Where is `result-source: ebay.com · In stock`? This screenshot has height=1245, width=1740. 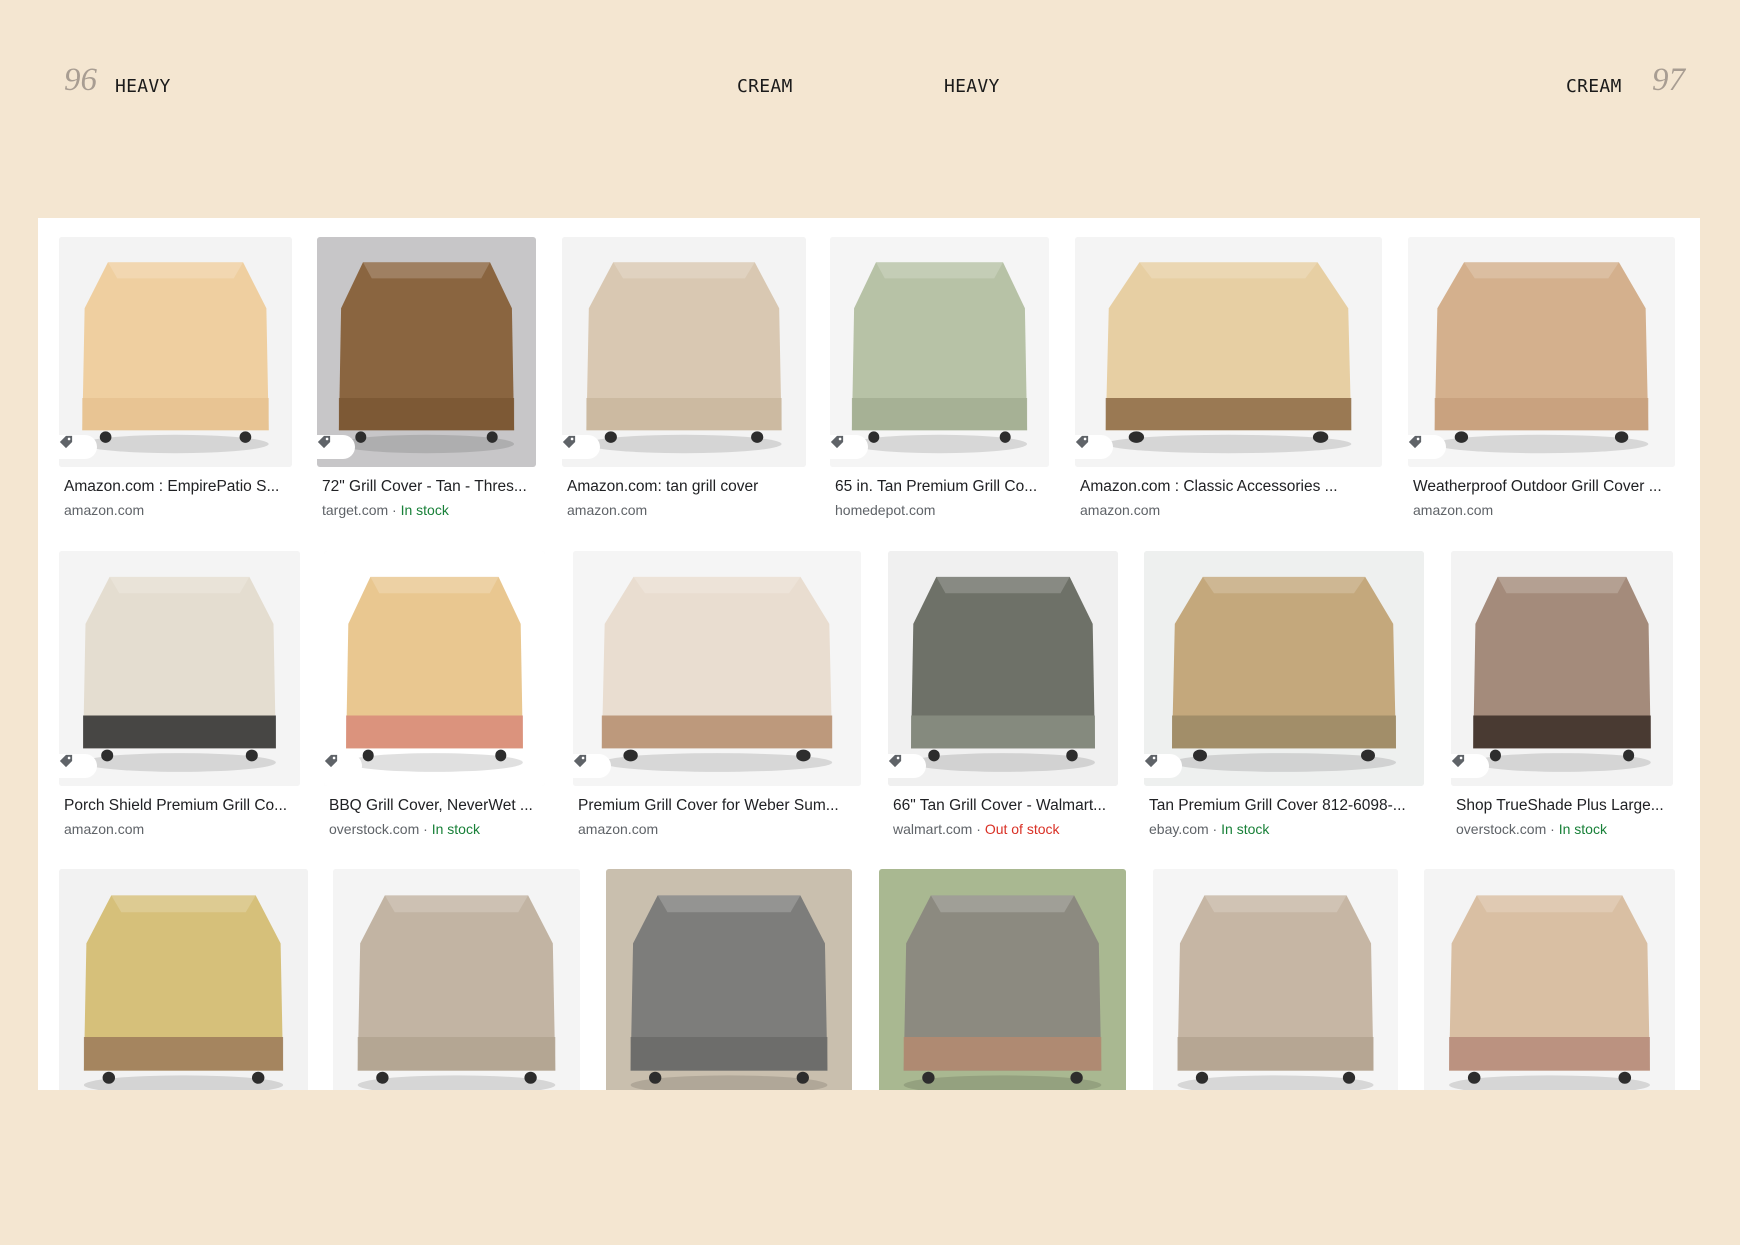 result-source: ebay.com · In stock is located at coordinates (1209, 829).